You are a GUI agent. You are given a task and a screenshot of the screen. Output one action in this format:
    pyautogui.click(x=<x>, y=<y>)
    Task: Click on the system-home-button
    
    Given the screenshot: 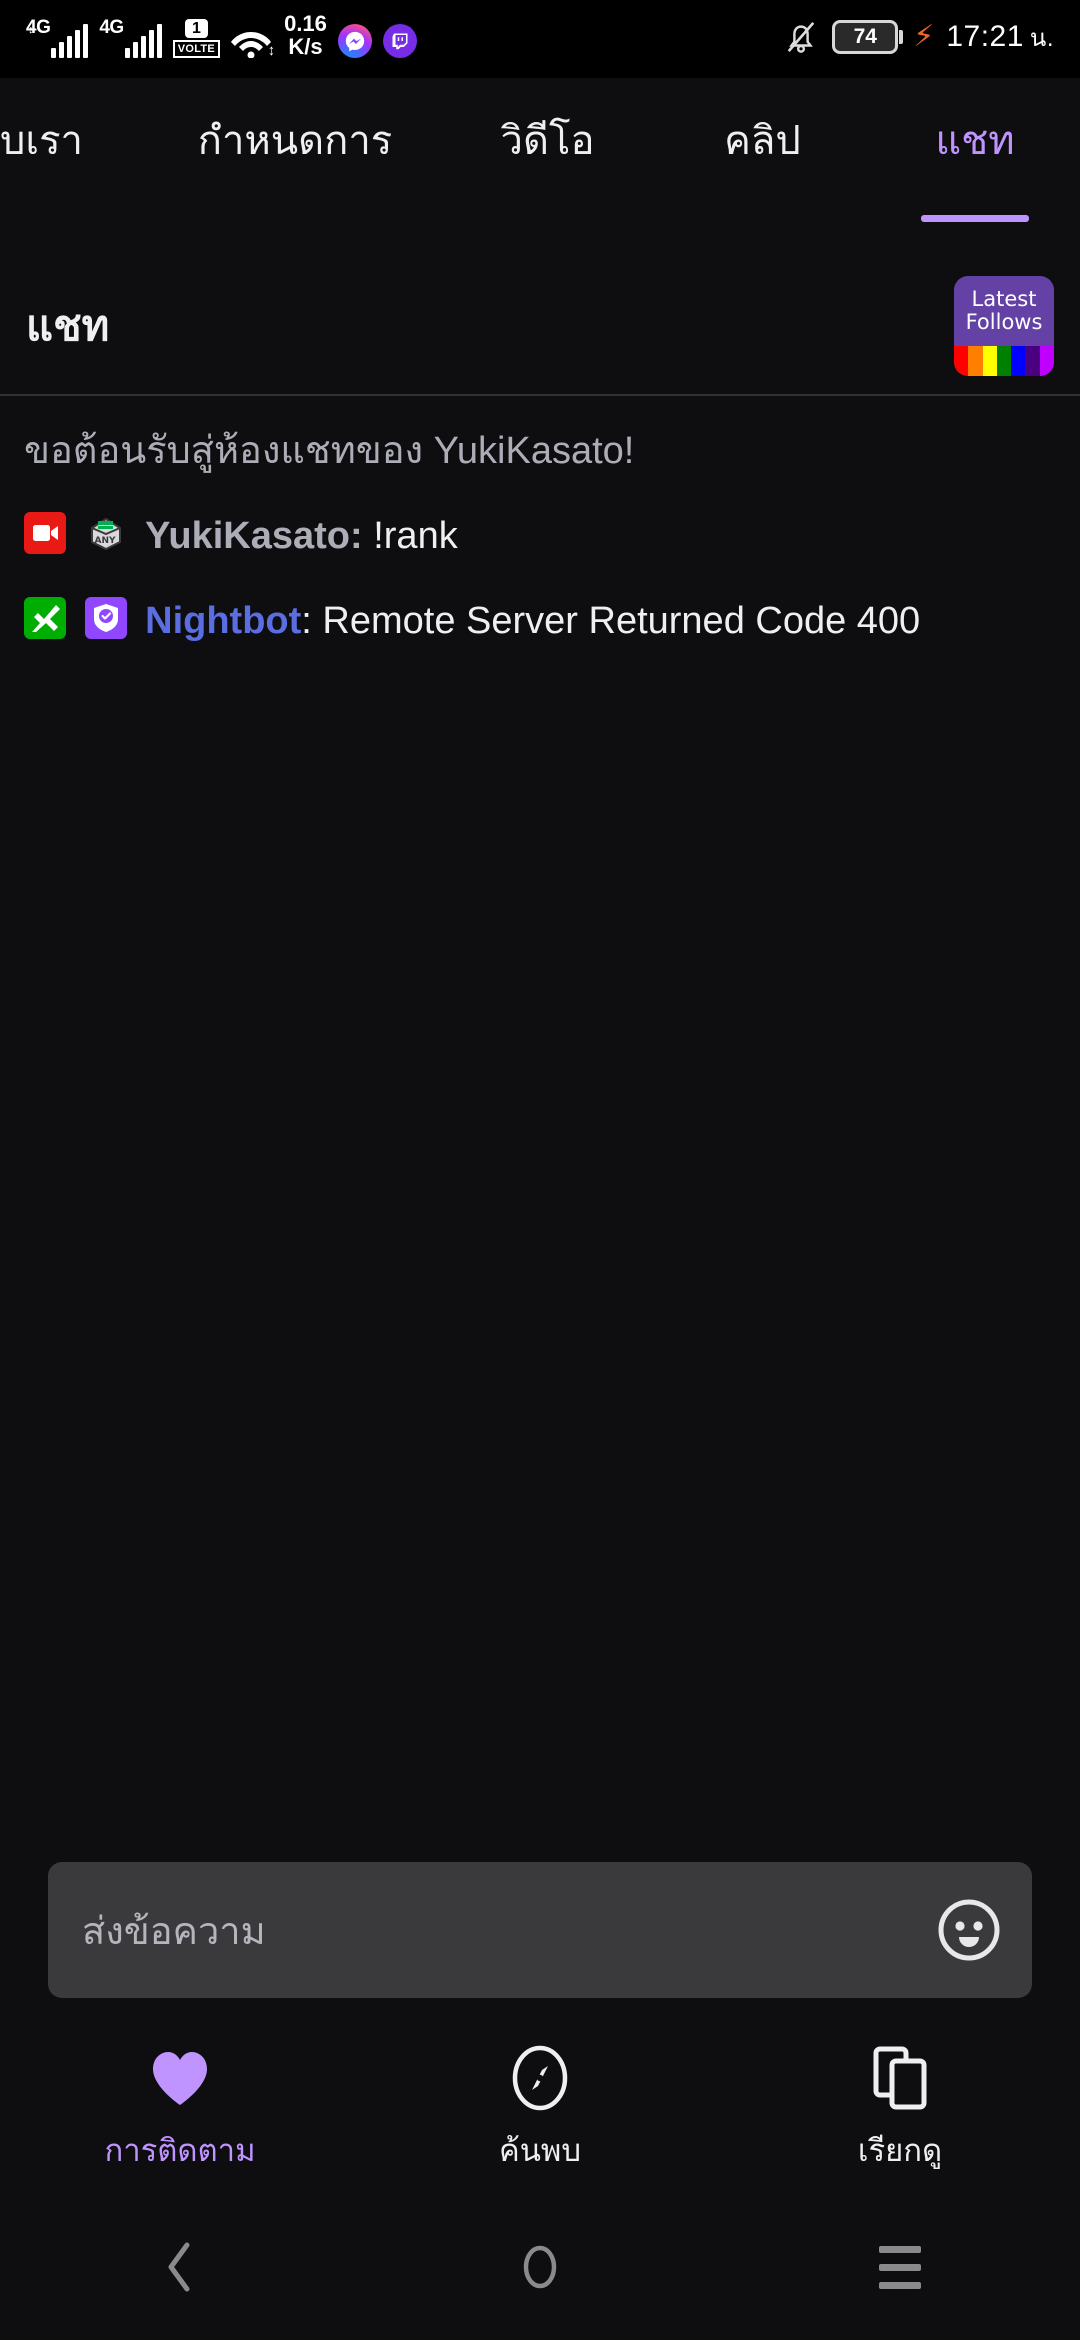 What is the action you would take?
    pyautogui.click(x=540, y=2267)
    